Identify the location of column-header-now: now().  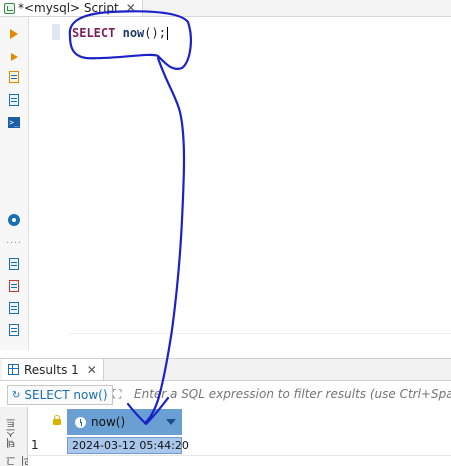
(124, 422).